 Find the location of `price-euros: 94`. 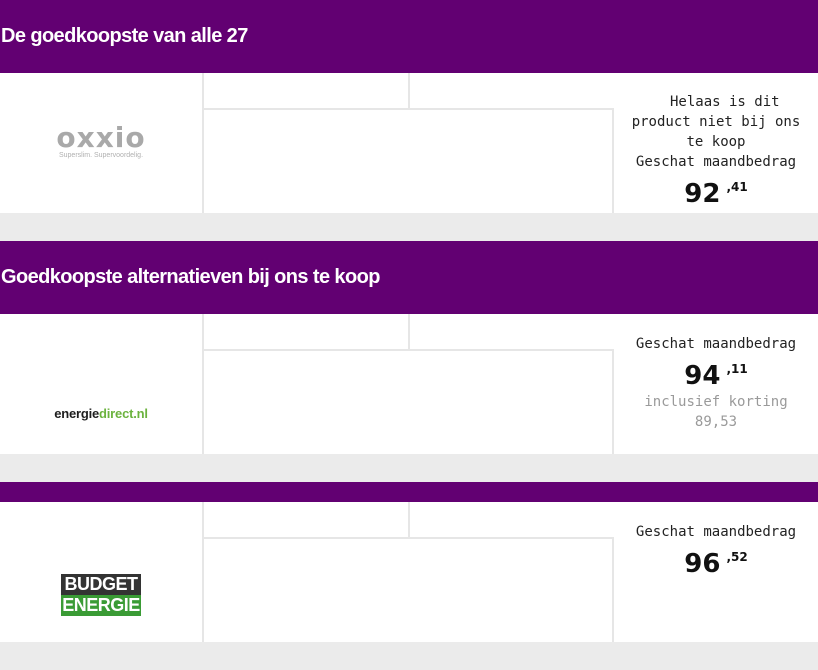

price-euros: 94 is located at coordinates (702, 376).